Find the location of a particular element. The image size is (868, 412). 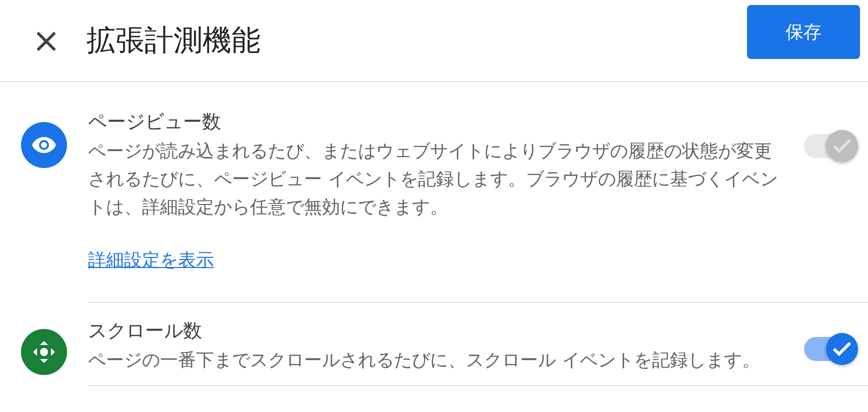

eye-icon is located at coordinates (44, 145).